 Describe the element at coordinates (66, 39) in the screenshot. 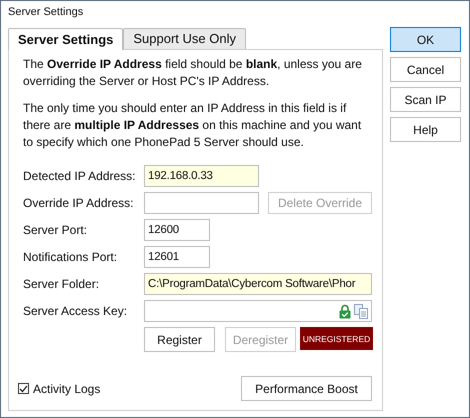

I see `tab: Server Settings` at that location.